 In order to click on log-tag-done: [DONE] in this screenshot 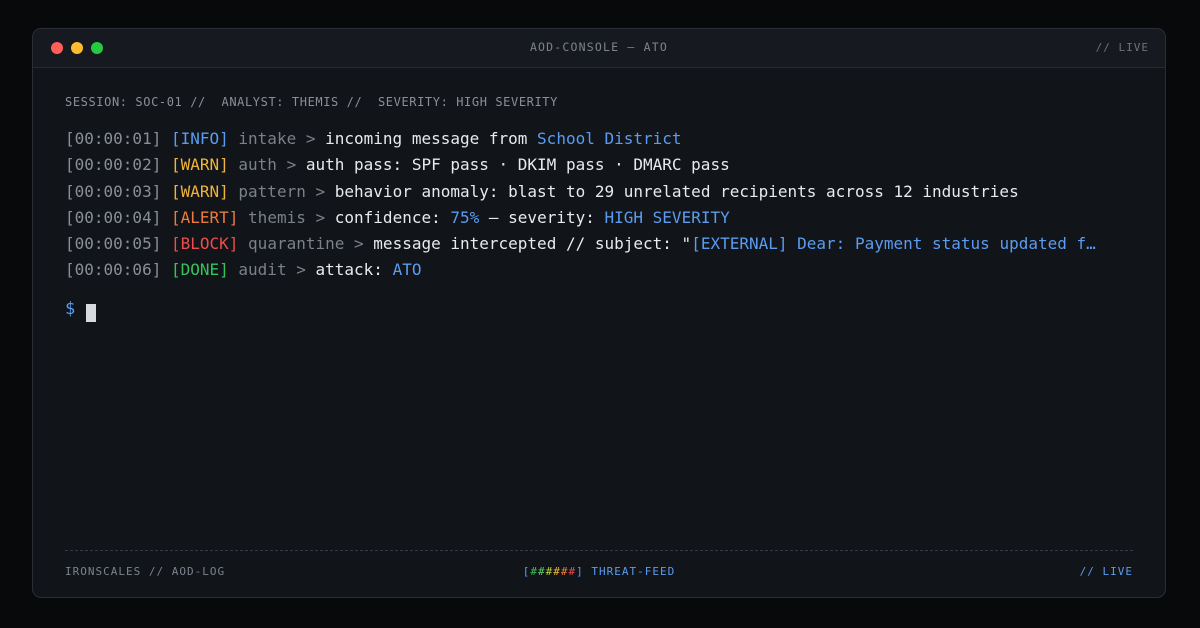, I will do `click(199, 270)`.